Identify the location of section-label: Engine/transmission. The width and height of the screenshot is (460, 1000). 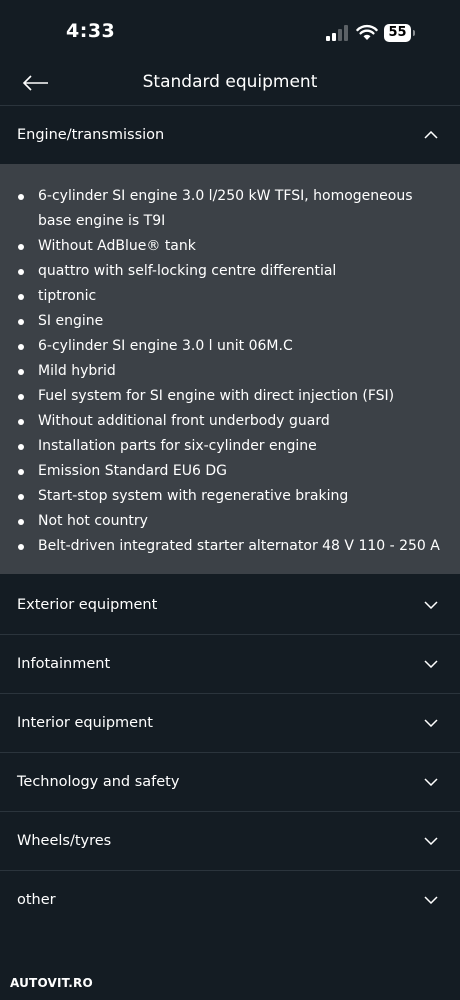
(91, 134).